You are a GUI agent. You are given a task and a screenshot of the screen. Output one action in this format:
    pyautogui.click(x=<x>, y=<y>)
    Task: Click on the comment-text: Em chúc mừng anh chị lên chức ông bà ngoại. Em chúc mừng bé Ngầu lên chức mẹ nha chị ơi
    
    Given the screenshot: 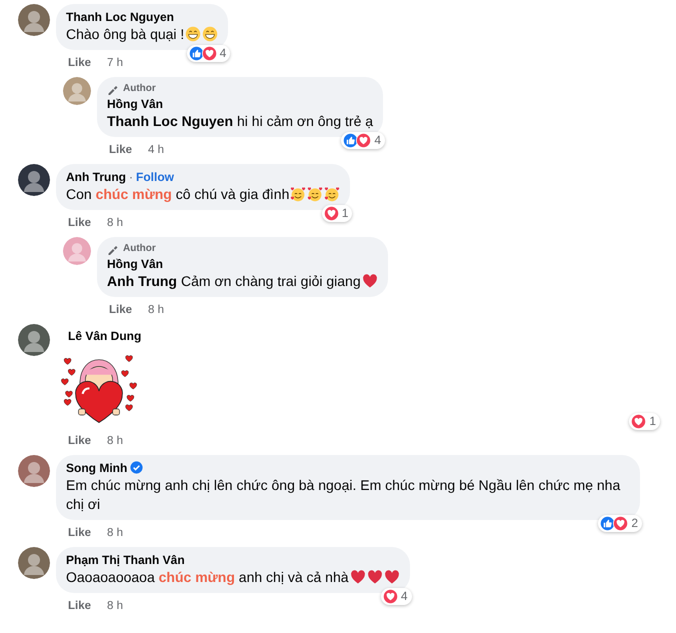 What is the action you would take?
    pyautogui.click(x=343, y=494)
    